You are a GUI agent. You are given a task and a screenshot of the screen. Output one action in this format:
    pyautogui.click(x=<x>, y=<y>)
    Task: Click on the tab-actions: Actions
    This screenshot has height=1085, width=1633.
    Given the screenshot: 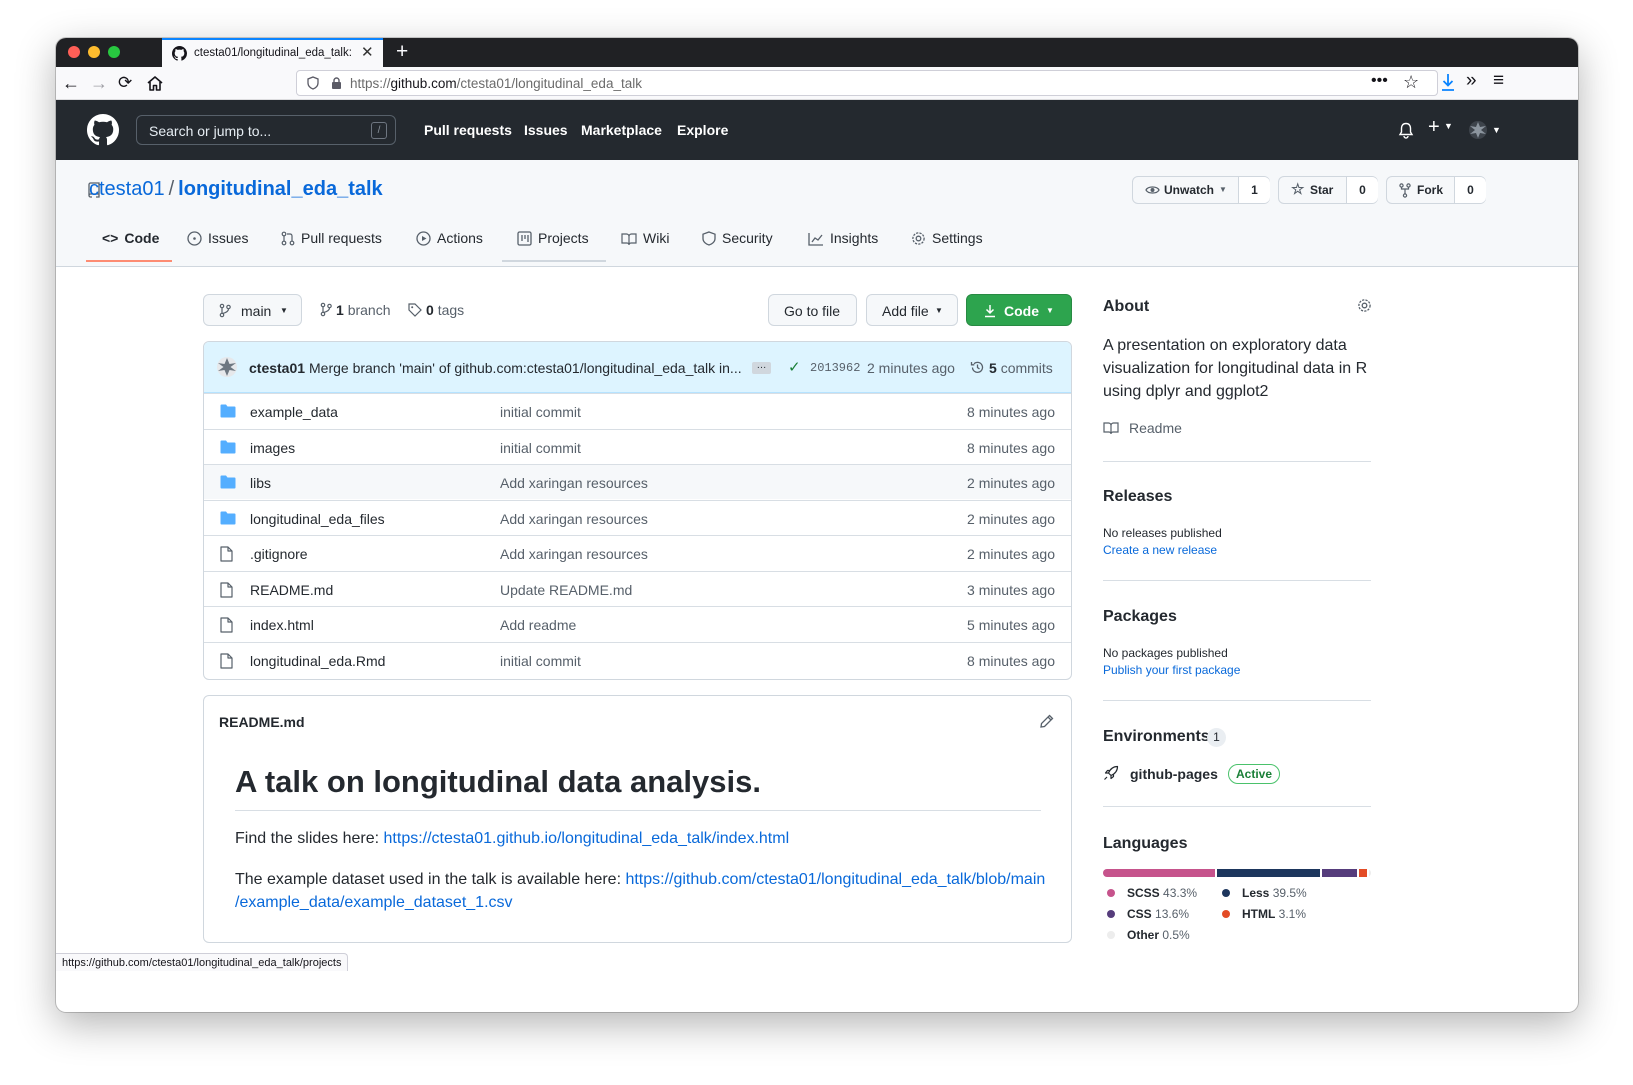 What is the action you would take?
    pyautogui.click(x=449, y=238)
    